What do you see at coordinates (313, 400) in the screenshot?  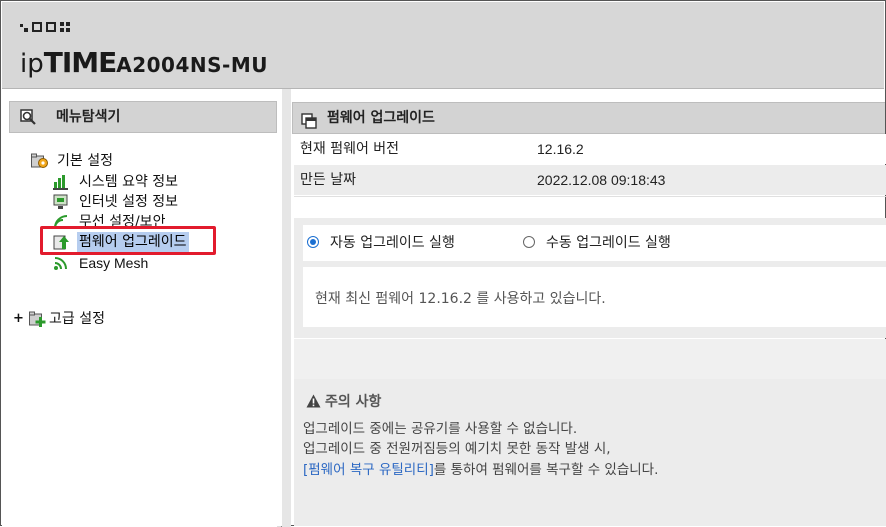 I see `warning-icon` at bounding box center [313, 400].